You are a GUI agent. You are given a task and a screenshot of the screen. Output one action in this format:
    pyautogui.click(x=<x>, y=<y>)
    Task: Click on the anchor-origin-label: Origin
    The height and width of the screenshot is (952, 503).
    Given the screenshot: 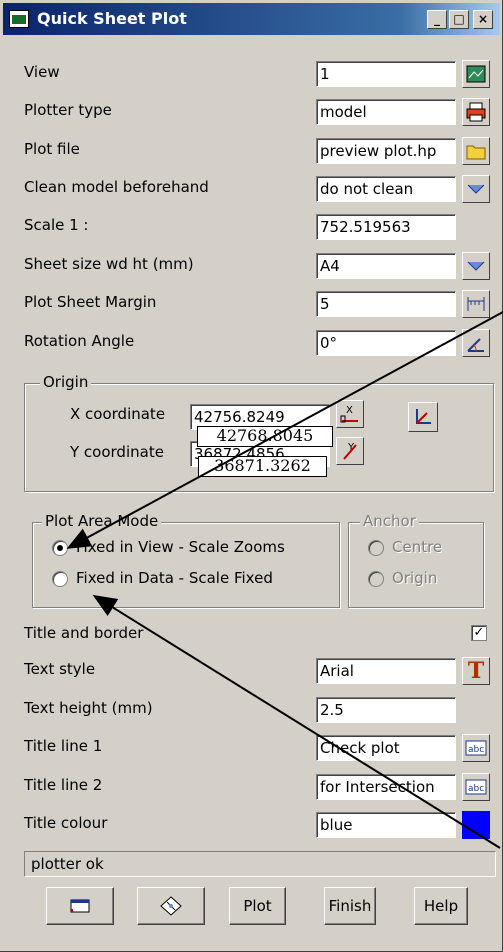 What is the action you would take?
    pyautogui.click(x=415, y=578)
    